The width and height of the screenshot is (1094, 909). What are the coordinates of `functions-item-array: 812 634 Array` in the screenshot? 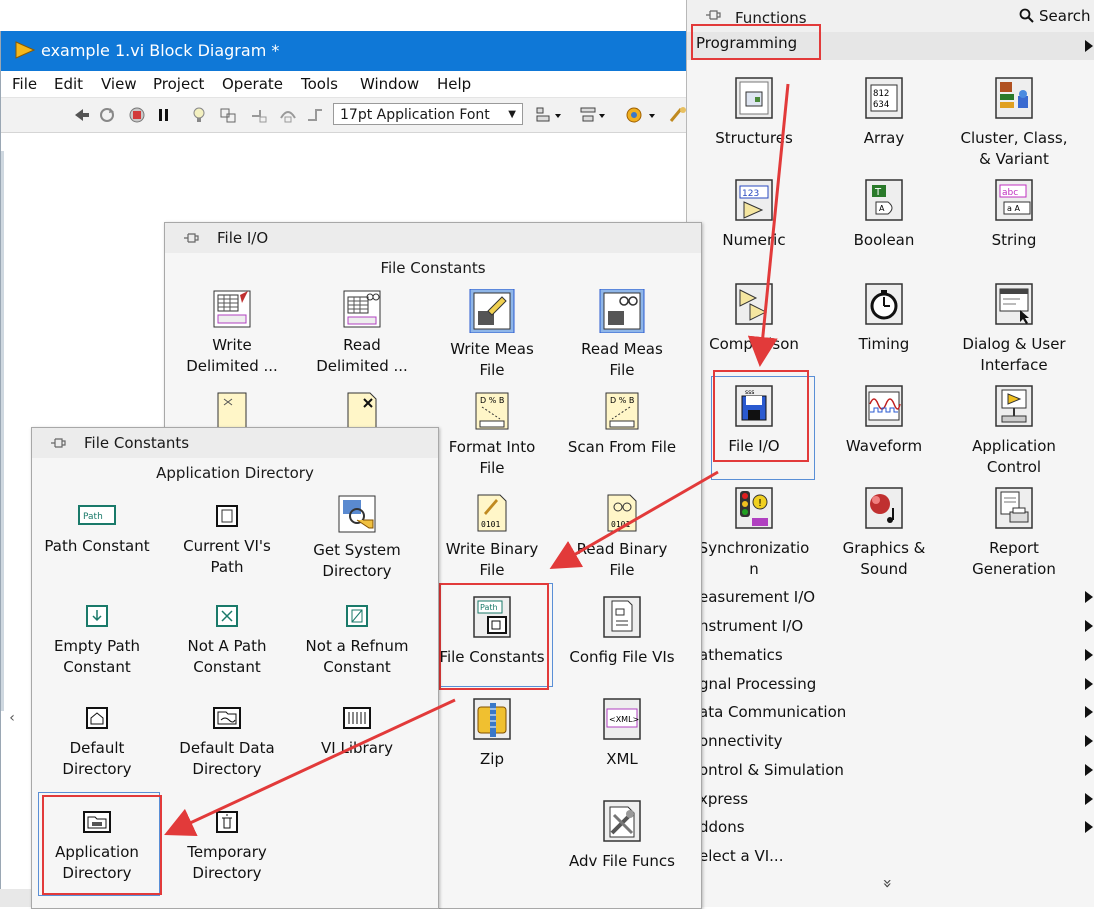 It's located at (884, 111).